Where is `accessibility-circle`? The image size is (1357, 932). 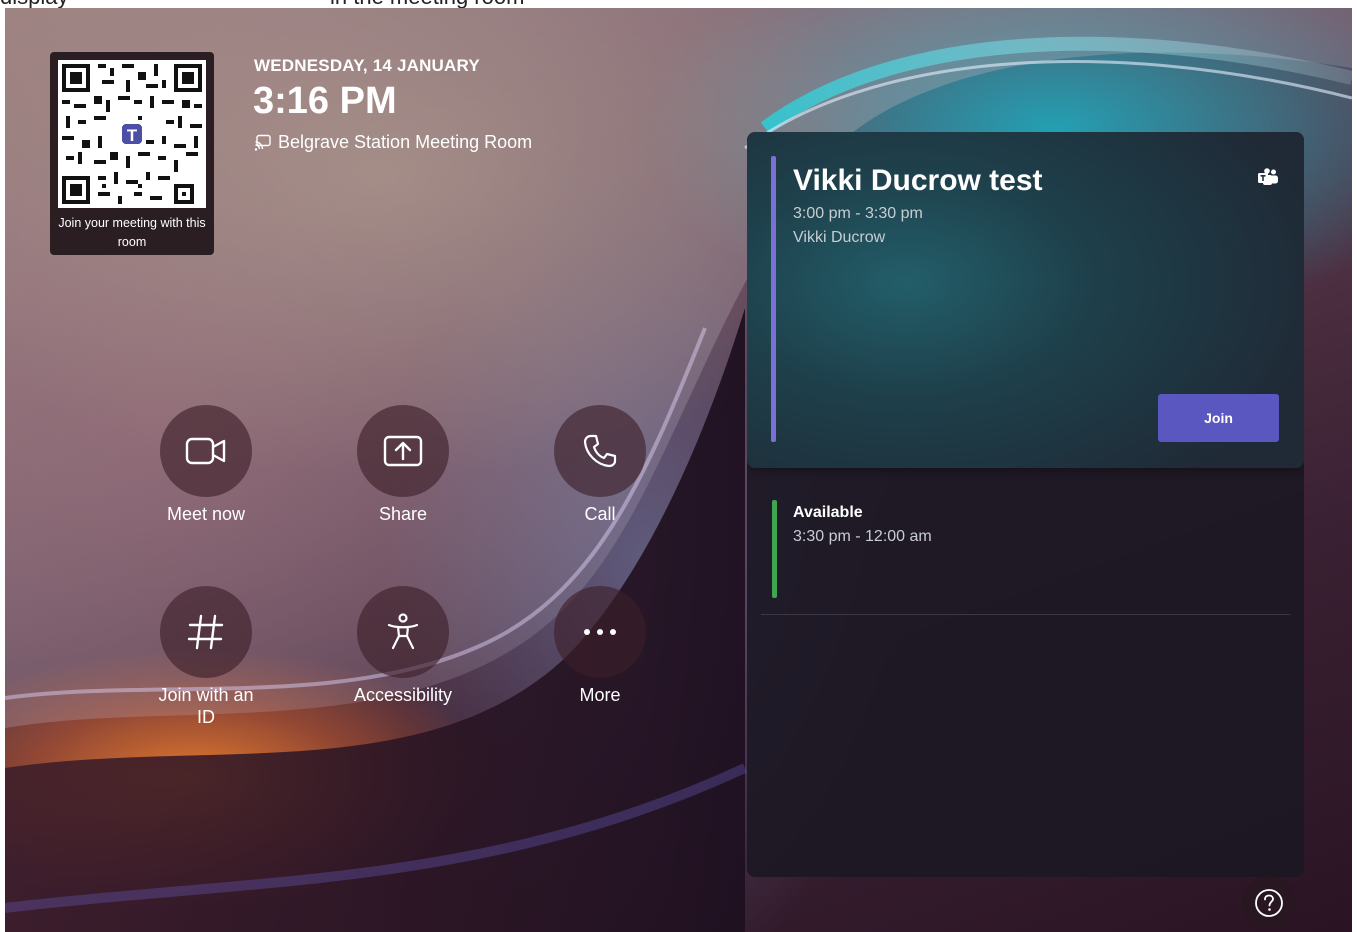
accessibility-circle is located at coordinates (403, 632).